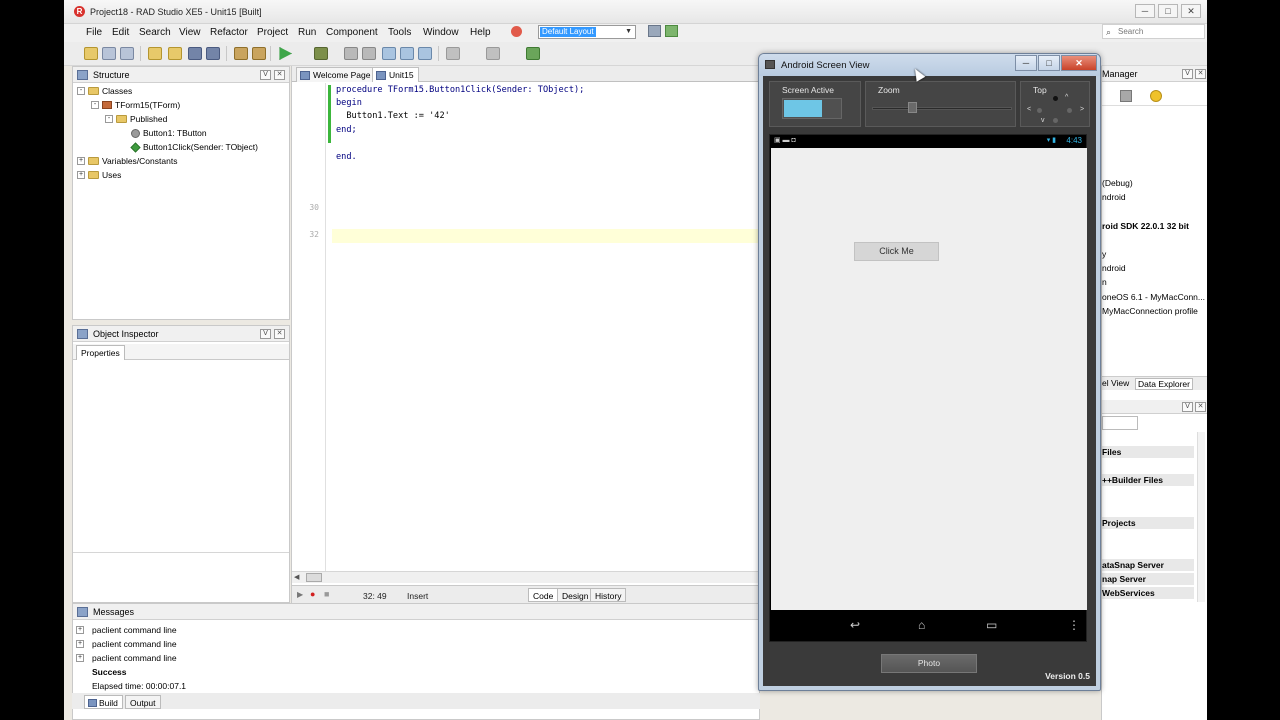 This screenshot has height=720, width=1280. I want to click on asv-close-button: ✕, so click(1079, 63).